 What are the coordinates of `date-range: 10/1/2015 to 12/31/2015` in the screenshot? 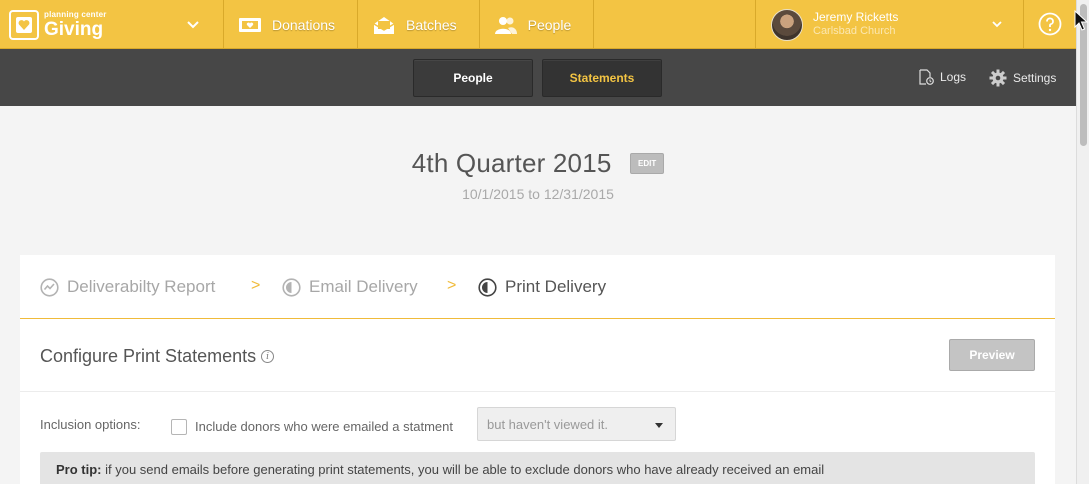 It's located at (538, 194).